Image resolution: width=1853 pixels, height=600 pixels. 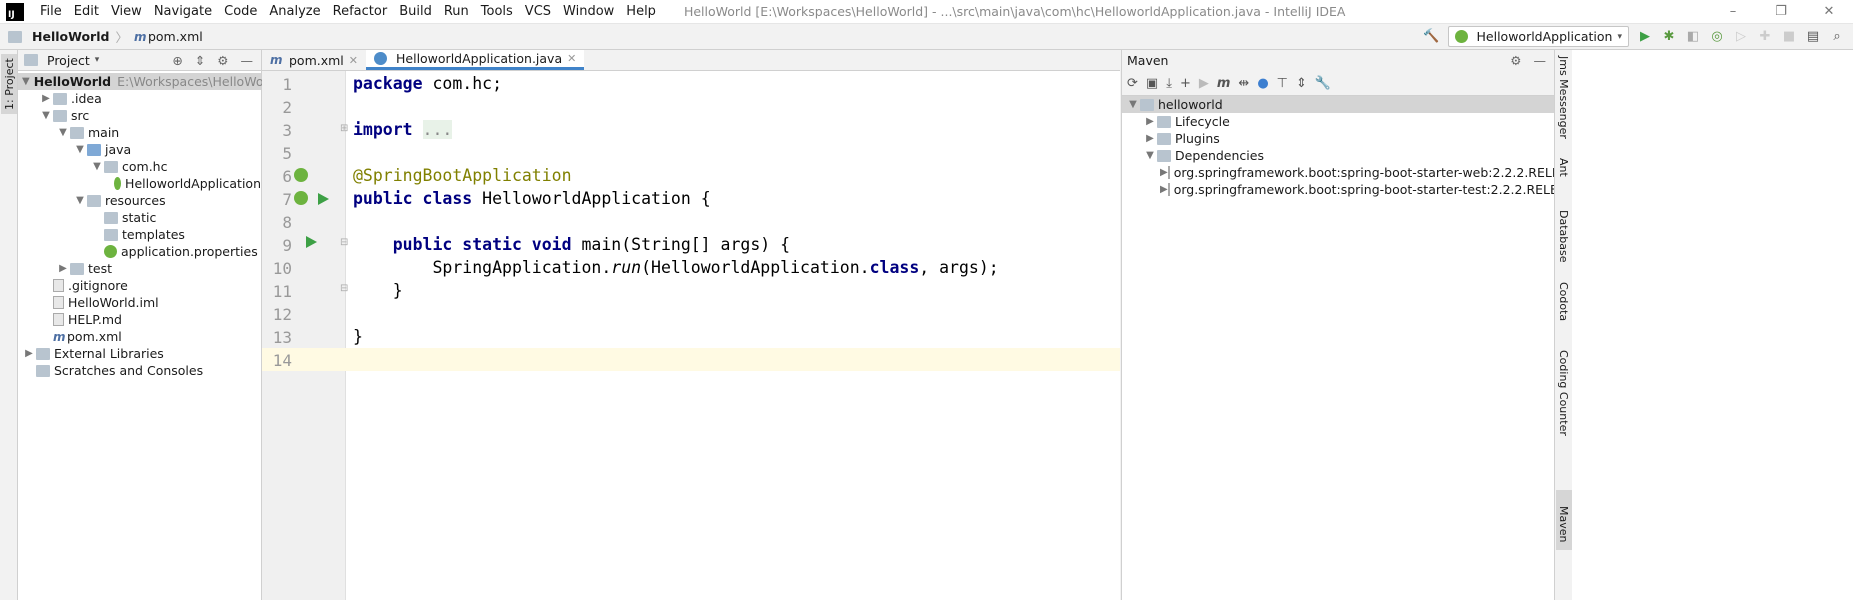 I want to click on menu-item-refactor: Refactor, so click(x=360, y=11).